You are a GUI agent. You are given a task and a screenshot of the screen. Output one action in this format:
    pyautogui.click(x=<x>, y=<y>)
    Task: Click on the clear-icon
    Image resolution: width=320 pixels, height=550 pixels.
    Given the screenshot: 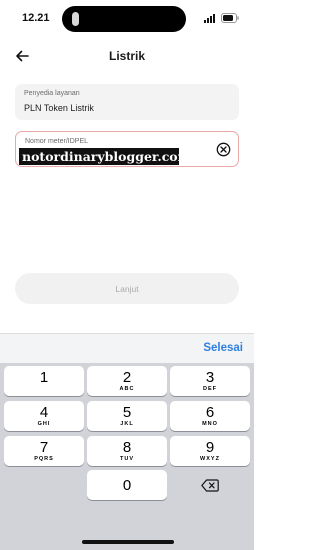 What is the action you would take?
    pyautogui.click(x=223, y=149)
    